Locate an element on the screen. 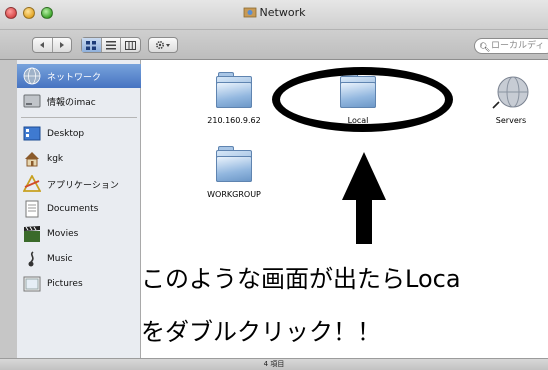 The width and height of the screenshot is (548, 370). sidebar-item-label: 情報のimac is located at coordinates (71, 102).